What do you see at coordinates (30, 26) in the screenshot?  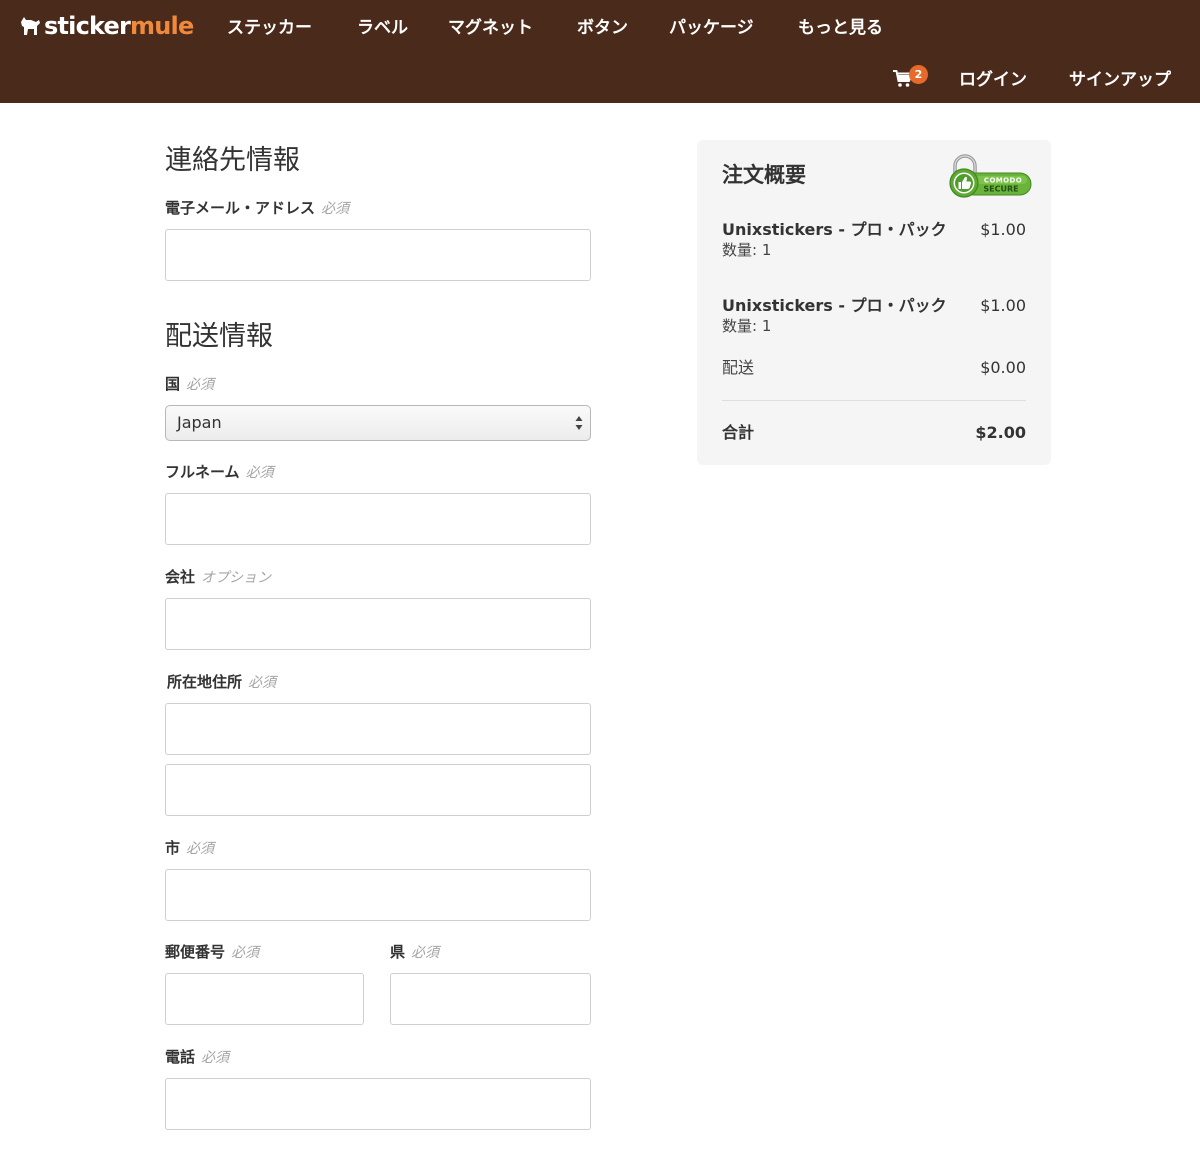 I see `mule-logo-icon` at bounding box center [30, 26].